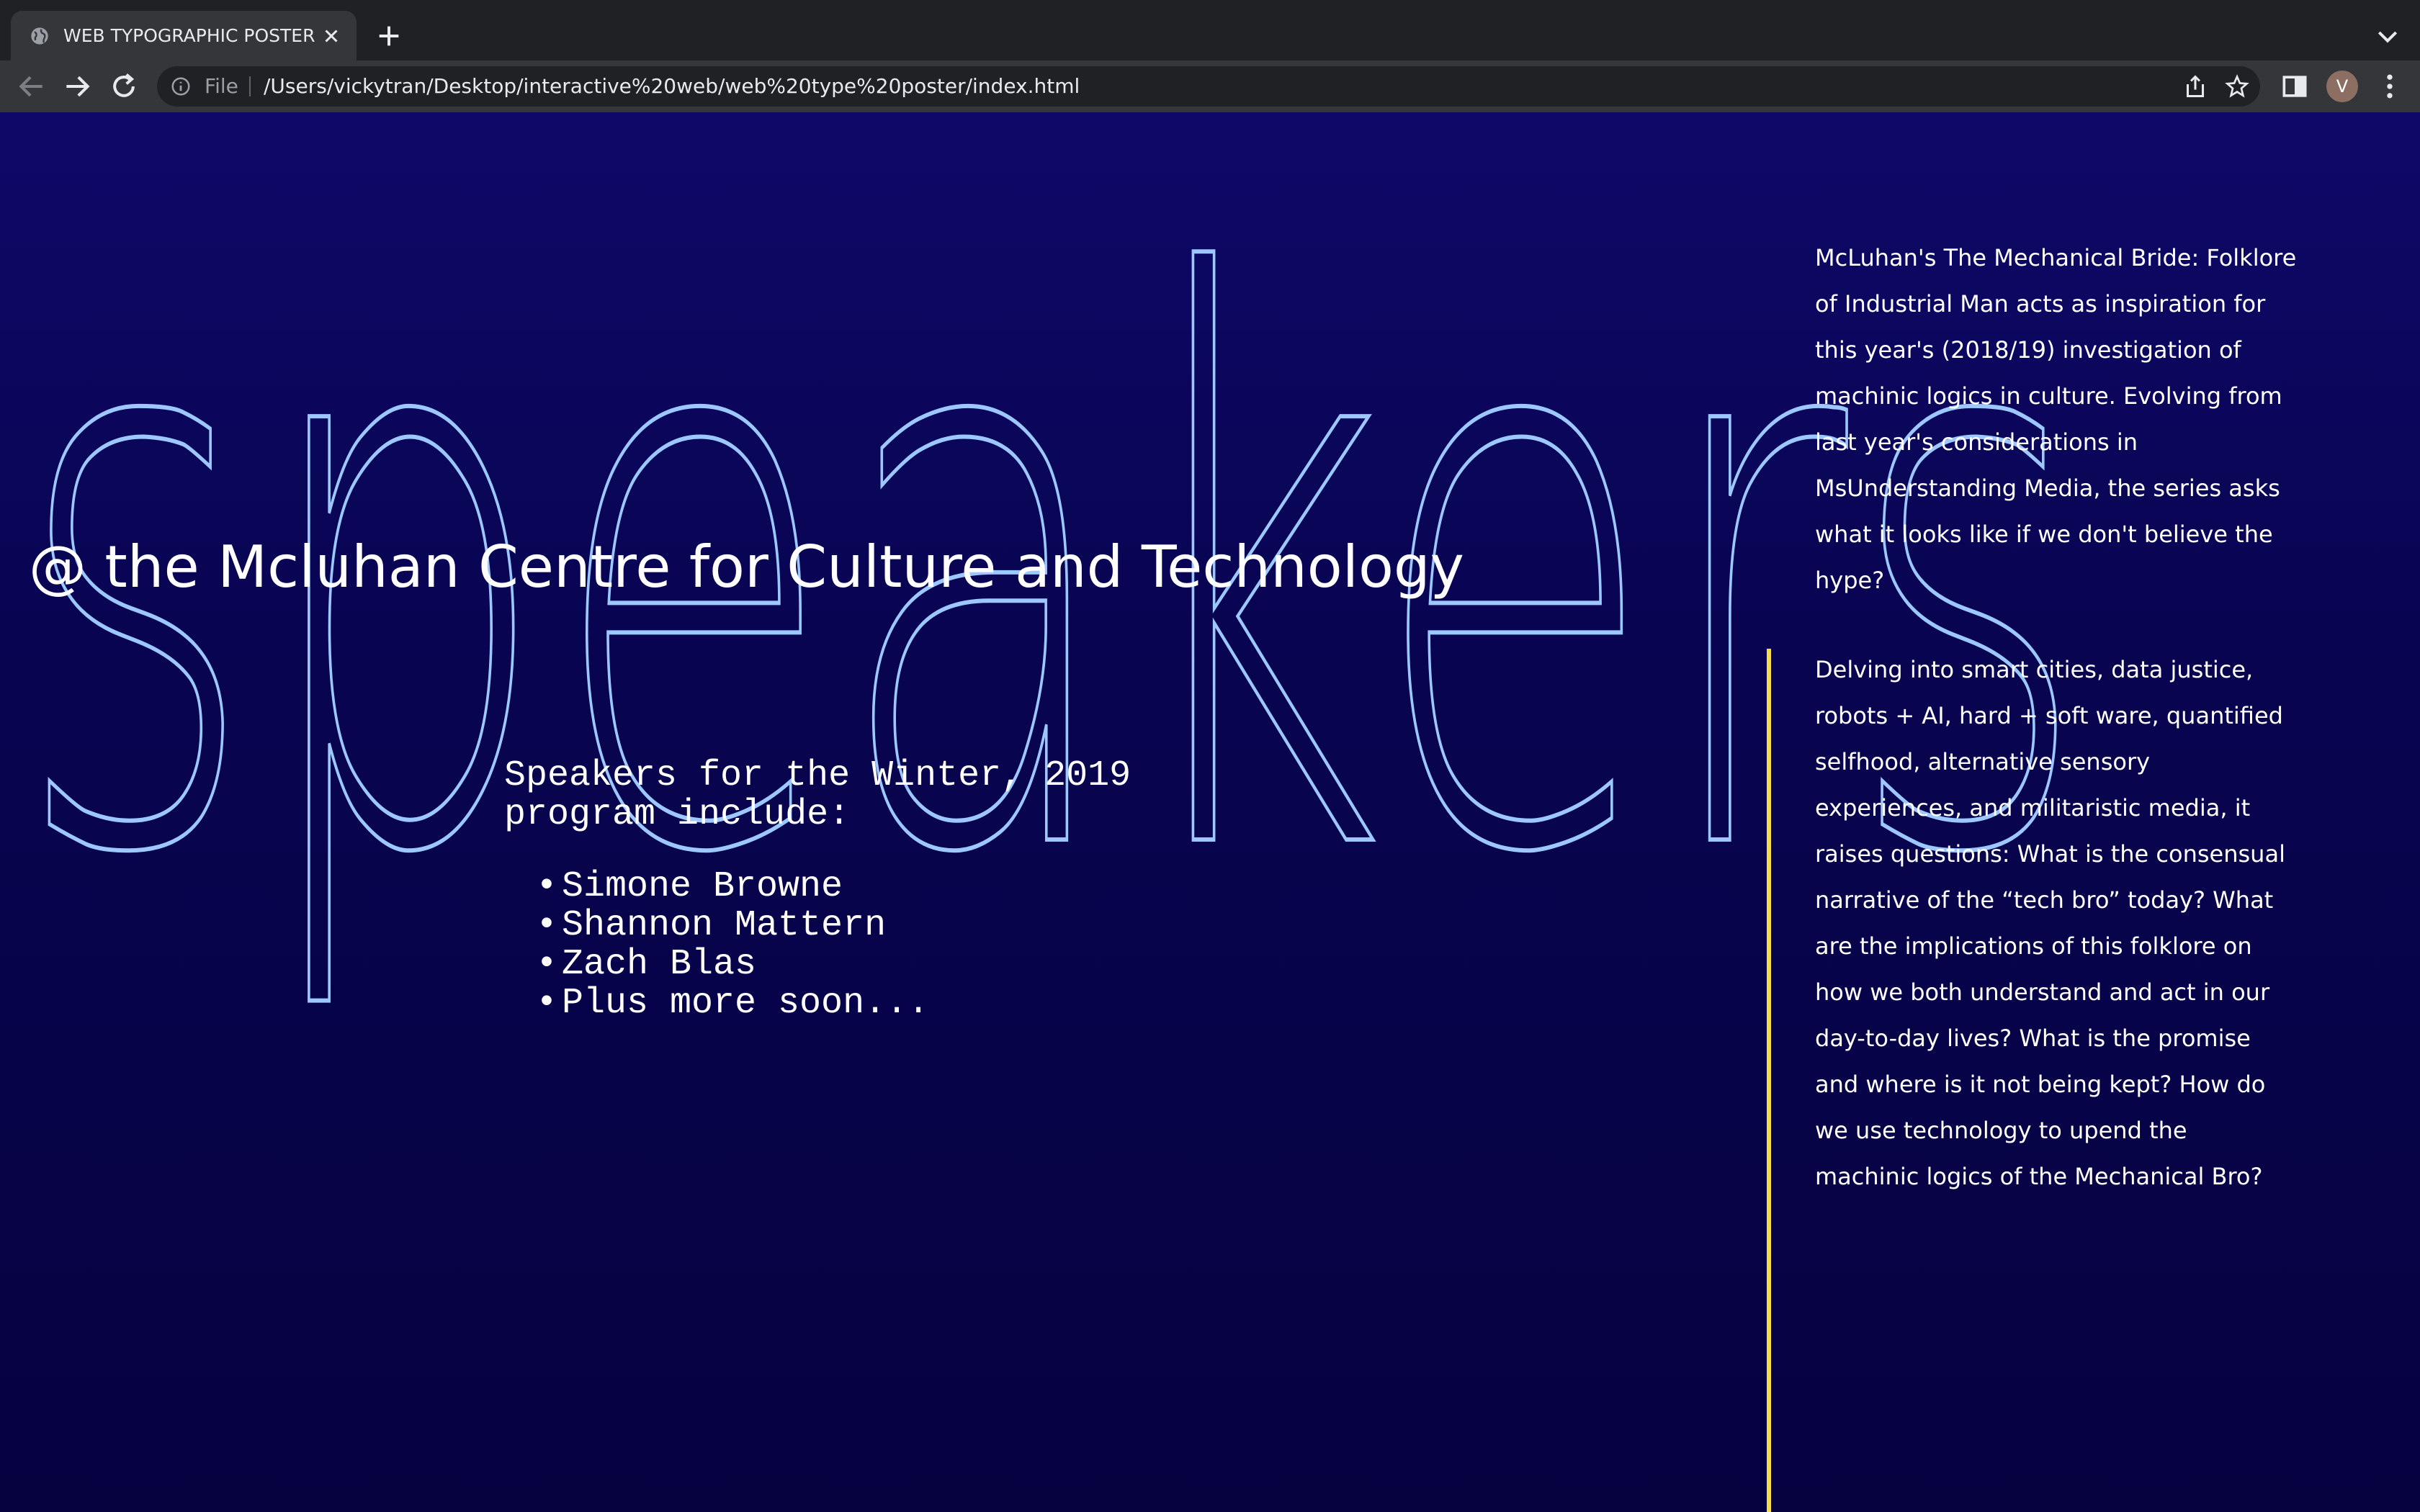  What do you see at coordinates (222, 86) in the screenshot?
I see `scheme-label: File` at bounding box center [222, 86].